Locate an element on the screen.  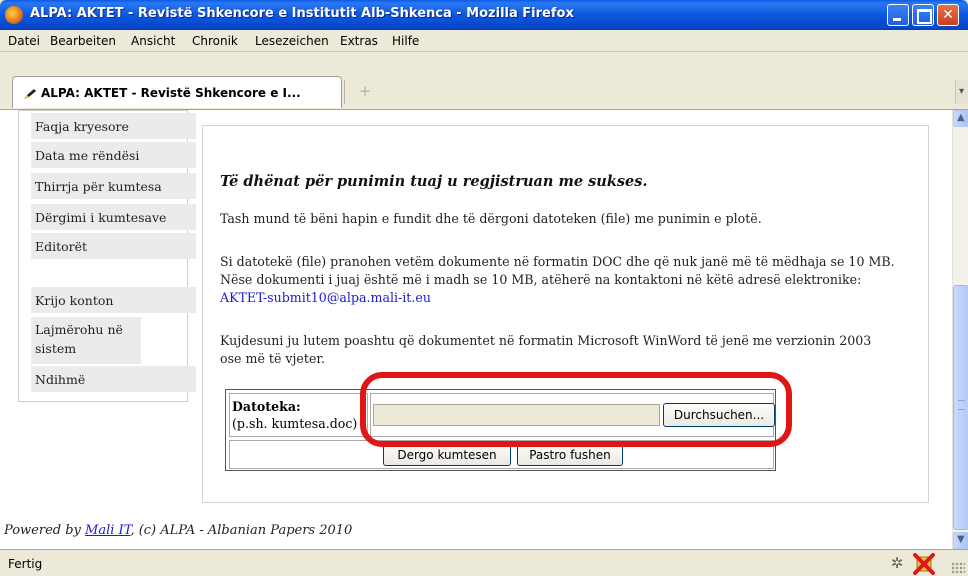
vertical-scrollbar: ▲ ▼ is located at coordinates (960, 329).